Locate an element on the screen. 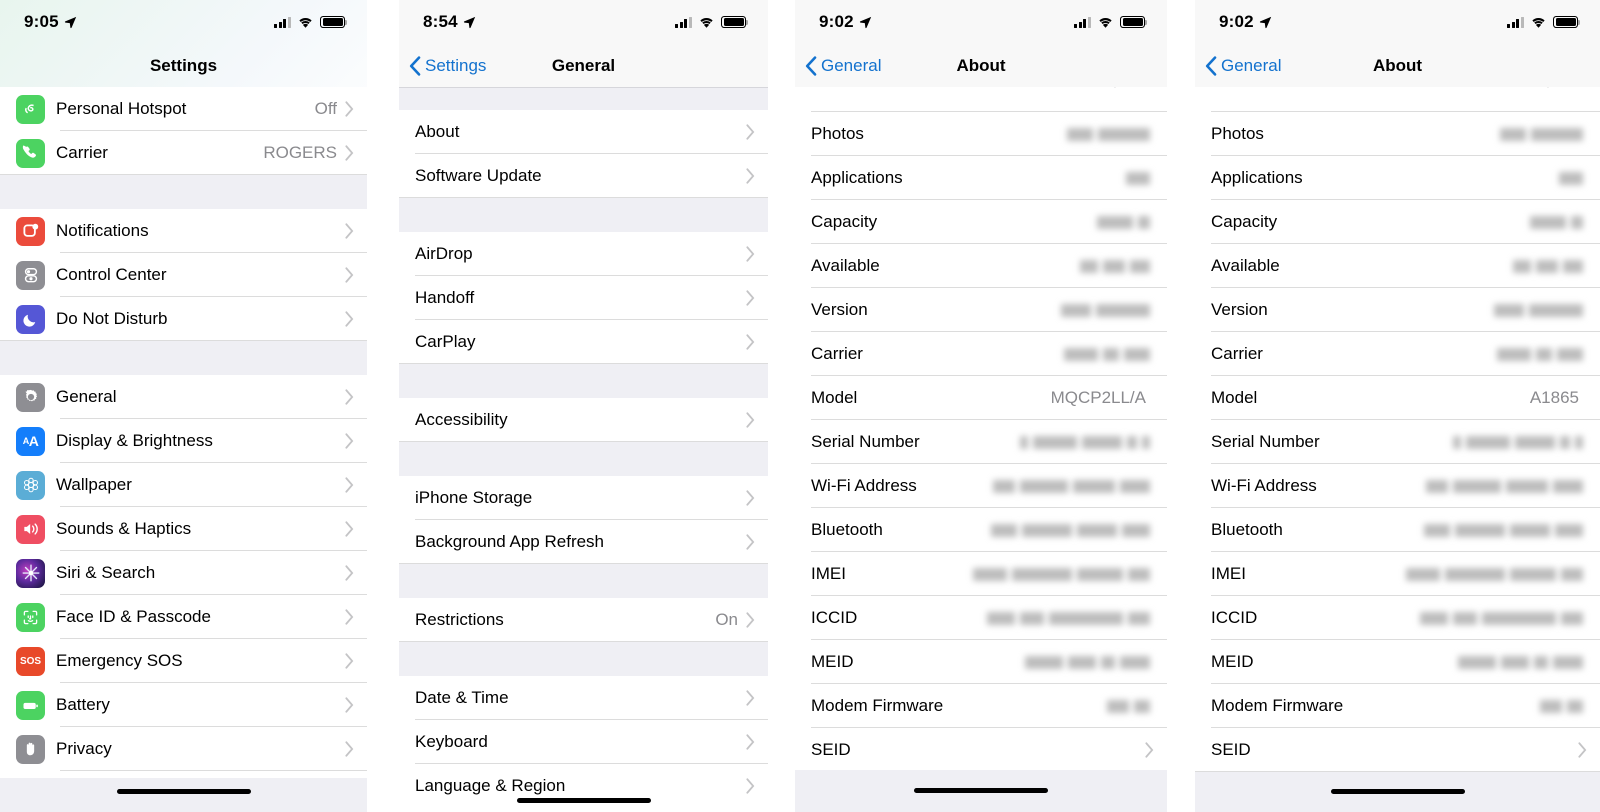  list-item-airdrop: AirDrop is located at coordinates (583, 254).